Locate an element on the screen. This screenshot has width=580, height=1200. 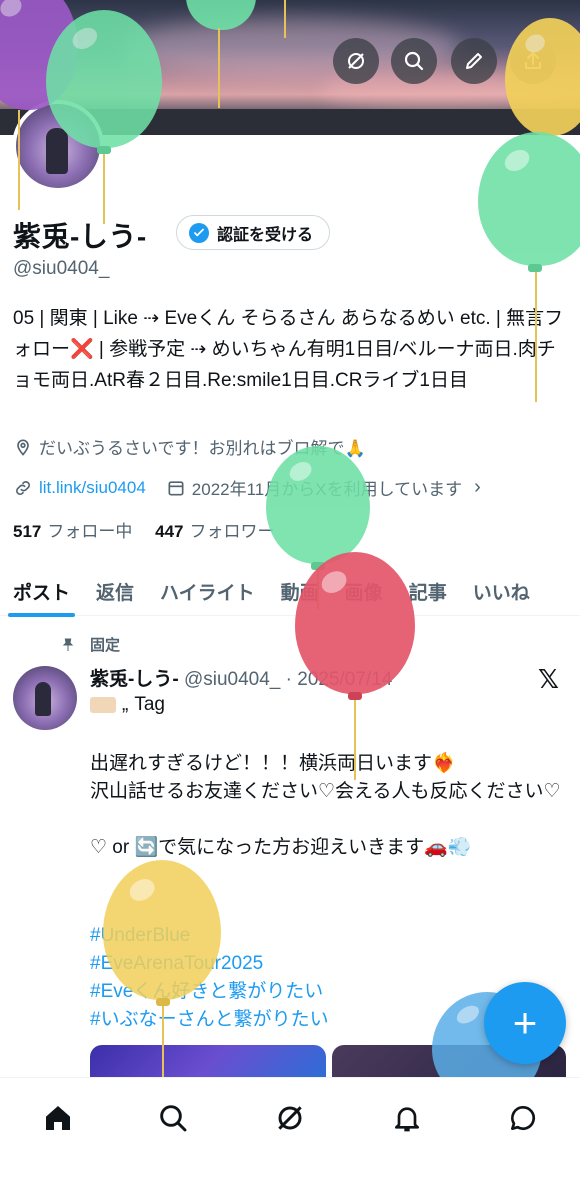
calendar-icon is located at coordinates (176, 487).